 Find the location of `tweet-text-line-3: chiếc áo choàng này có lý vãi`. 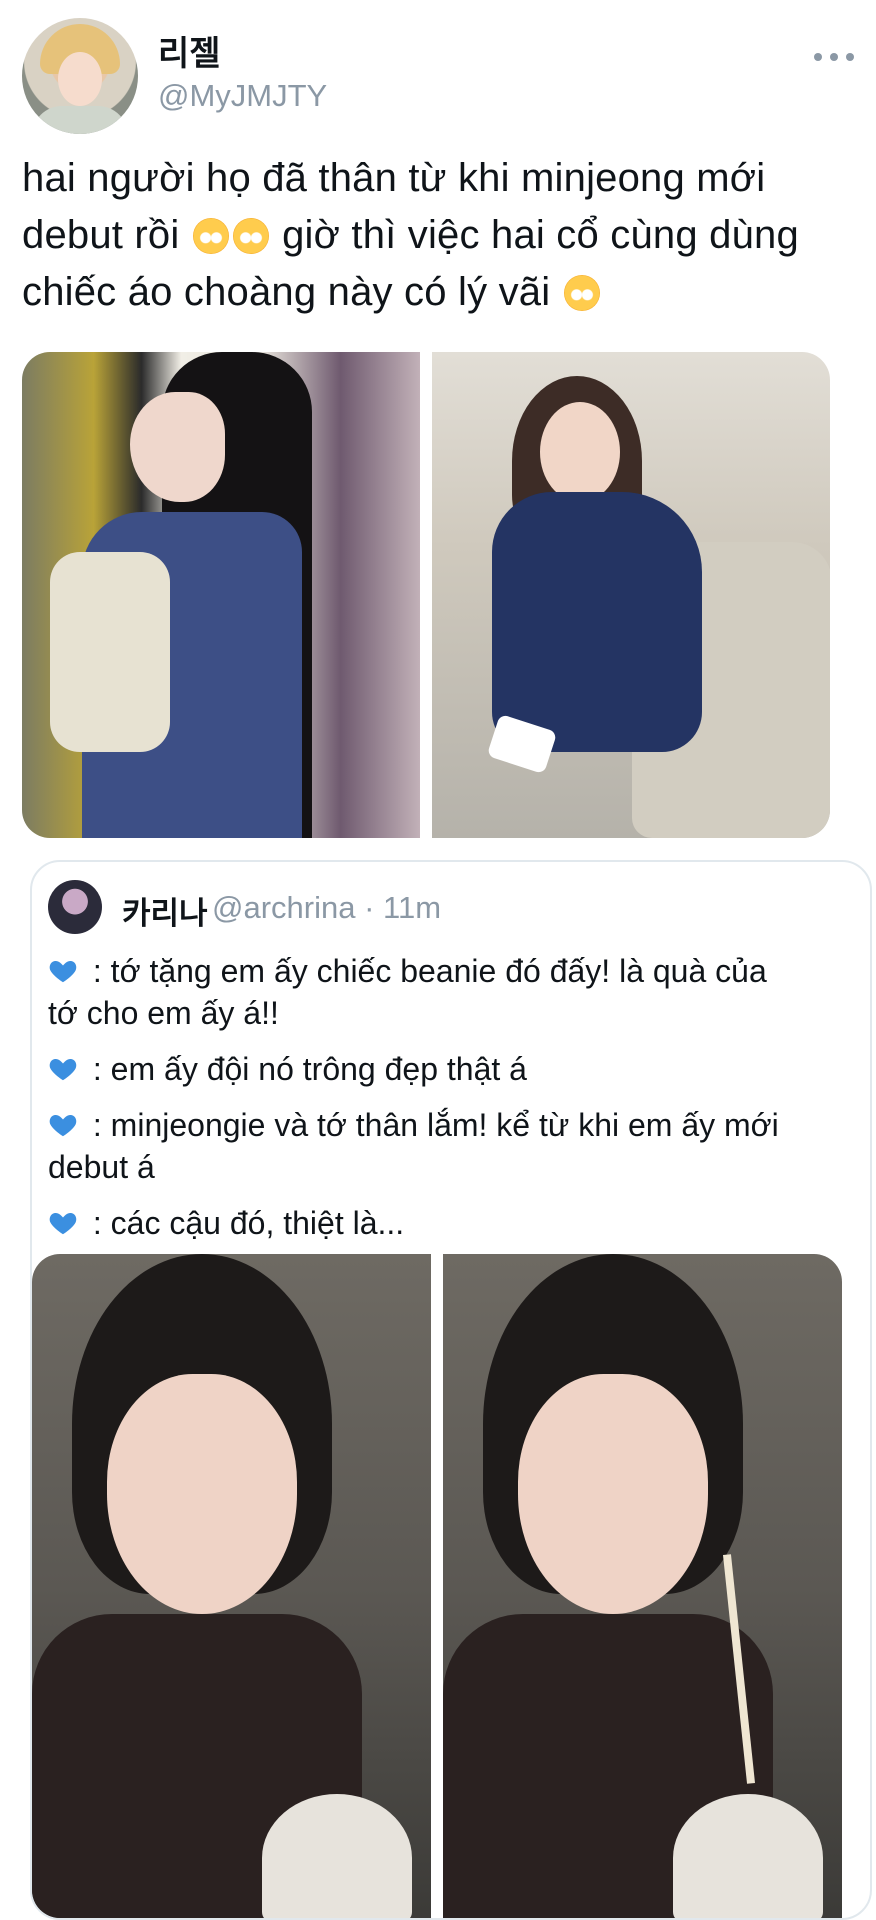

tweet-text-line-3: chiếc áo choàng này có lý vãi is located at coordinates (442, 292).